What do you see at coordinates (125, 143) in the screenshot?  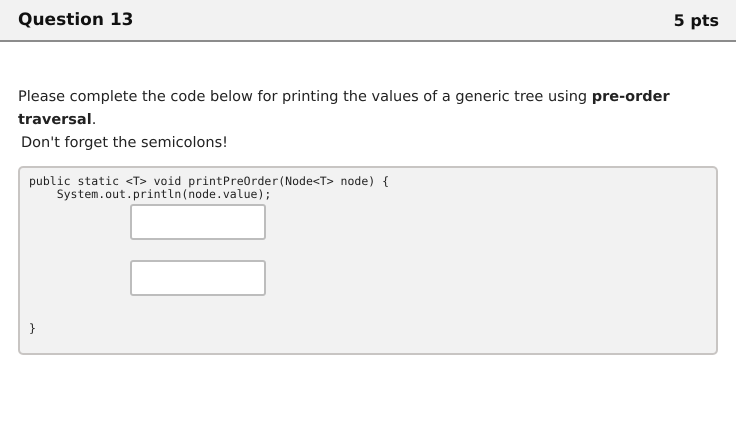 I see `question-note: Don't forget the semicolons!` at bounding box center [125, 143].